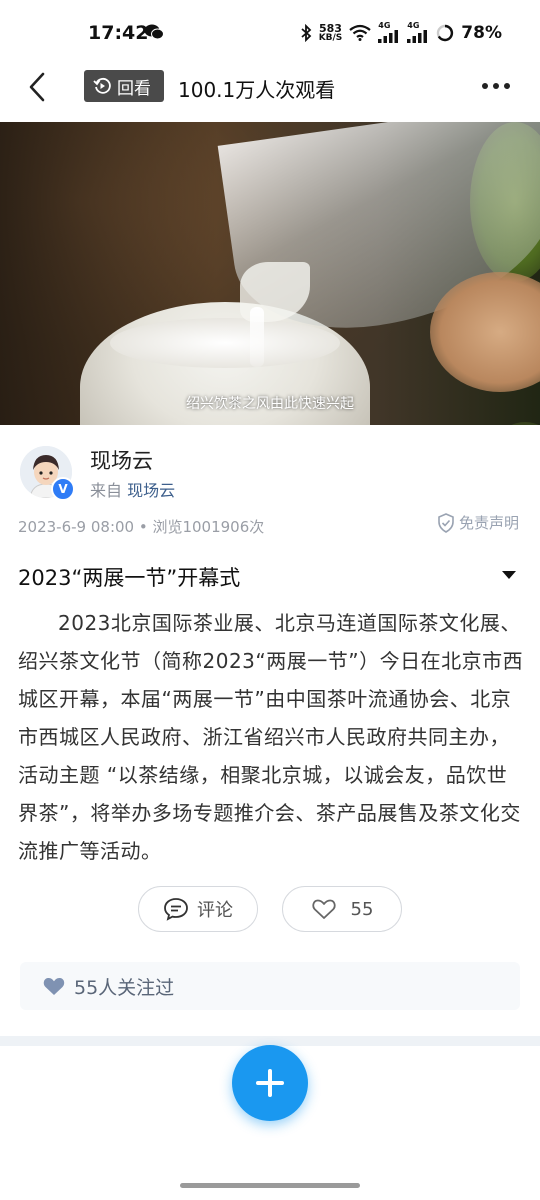  What do you see at coordinates (154, 32) in the screenshot?
I see `wechat-icon` at bounding box center [154, 32].